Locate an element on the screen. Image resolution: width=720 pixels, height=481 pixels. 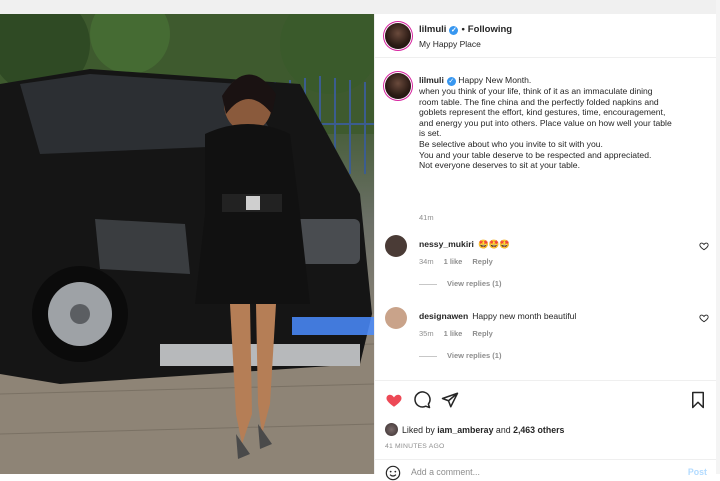
commenter-username: designawen is located at coordinates (443, 316).